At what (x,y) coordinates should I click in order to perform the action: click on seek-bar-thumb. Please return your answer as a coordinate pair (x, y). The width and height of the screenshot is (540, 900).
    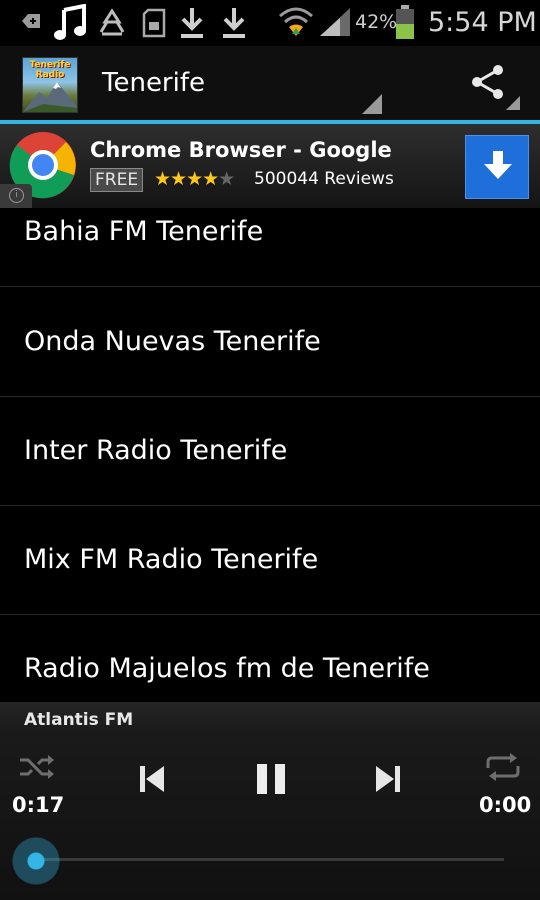
    Looking at the image, I should click on (36, 861).